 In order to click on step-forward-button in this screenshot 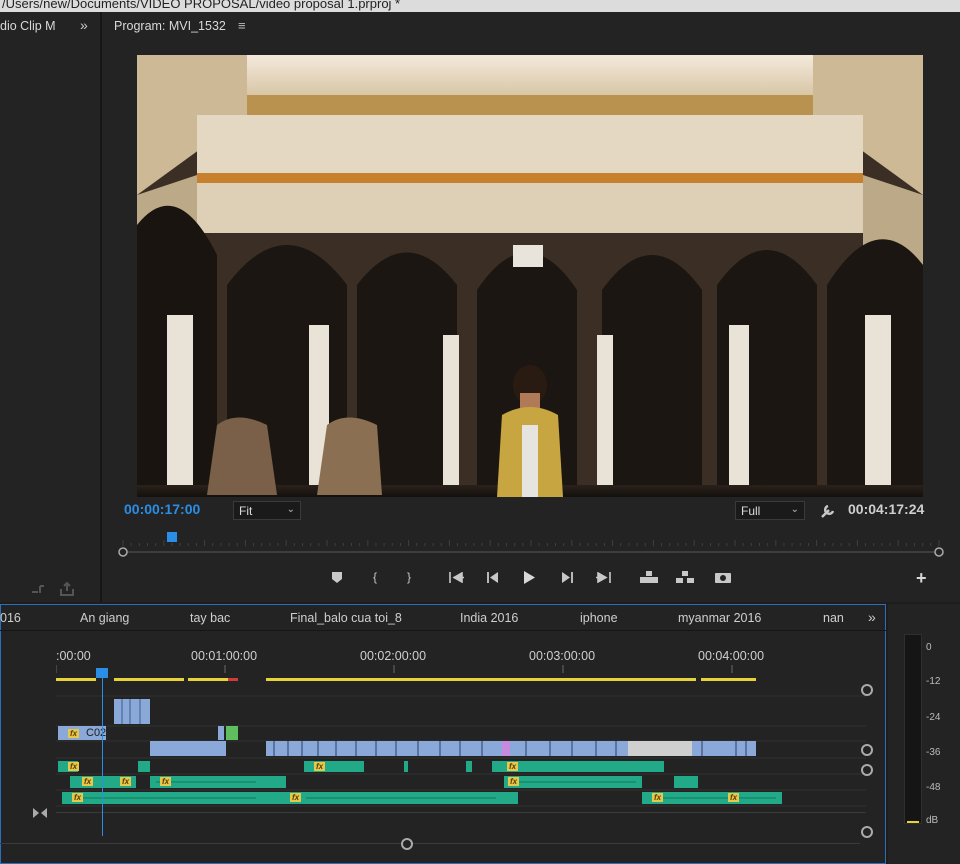, I will do `click(567, 577)`.